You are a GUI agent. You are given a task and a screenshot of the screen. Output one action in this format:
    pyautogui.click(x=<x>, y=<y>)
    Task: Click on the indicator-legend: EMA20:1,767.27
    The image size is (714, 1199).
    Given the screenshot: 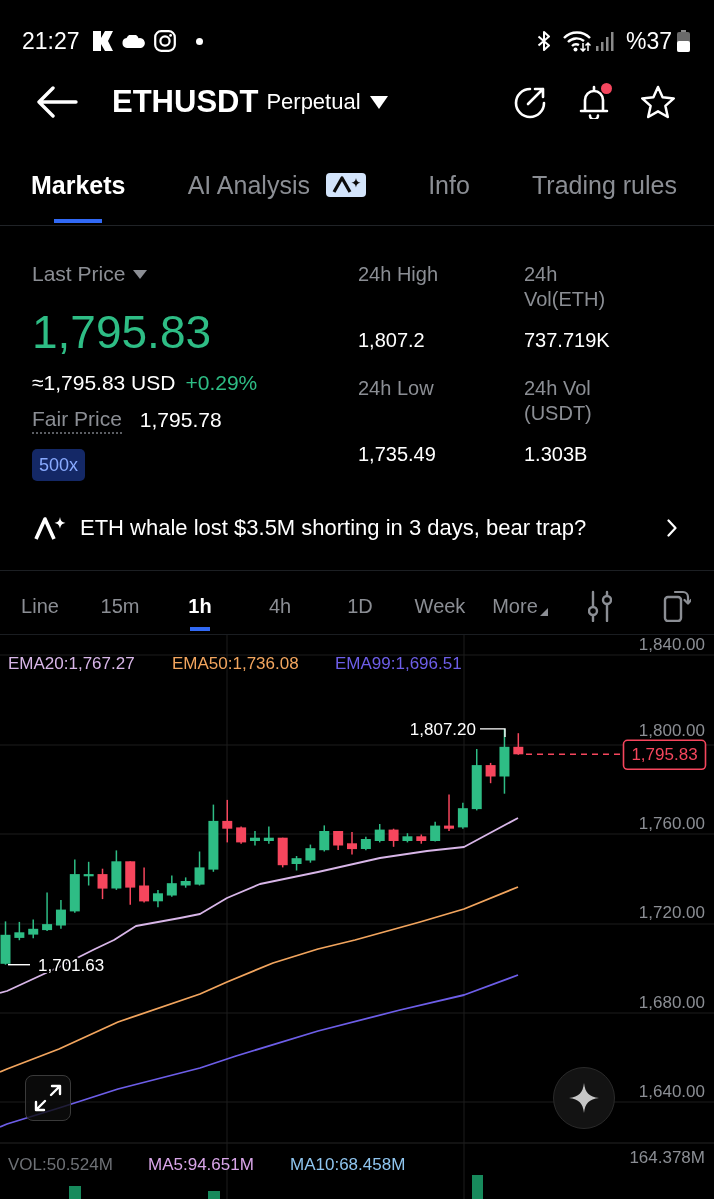 What is the action you would take?
    pyautogui.click(x=71, y=663)
    